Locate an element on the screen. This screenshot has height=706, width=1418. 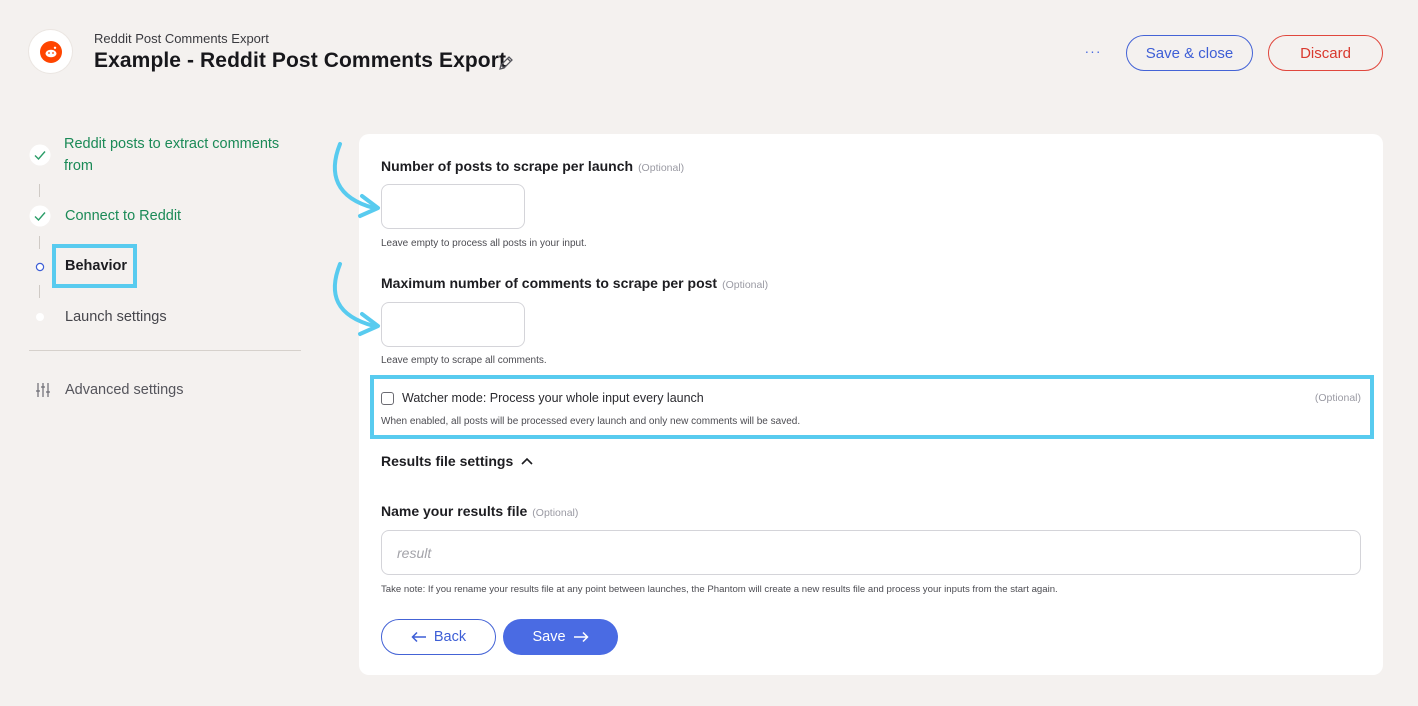
step-connect-reddit: Connect to Reddit is located at coordinates (123, 216).